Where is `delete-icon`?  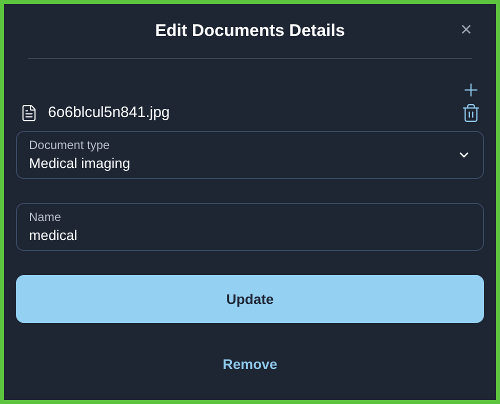
delete-icon is located at coordinates (471, 113).